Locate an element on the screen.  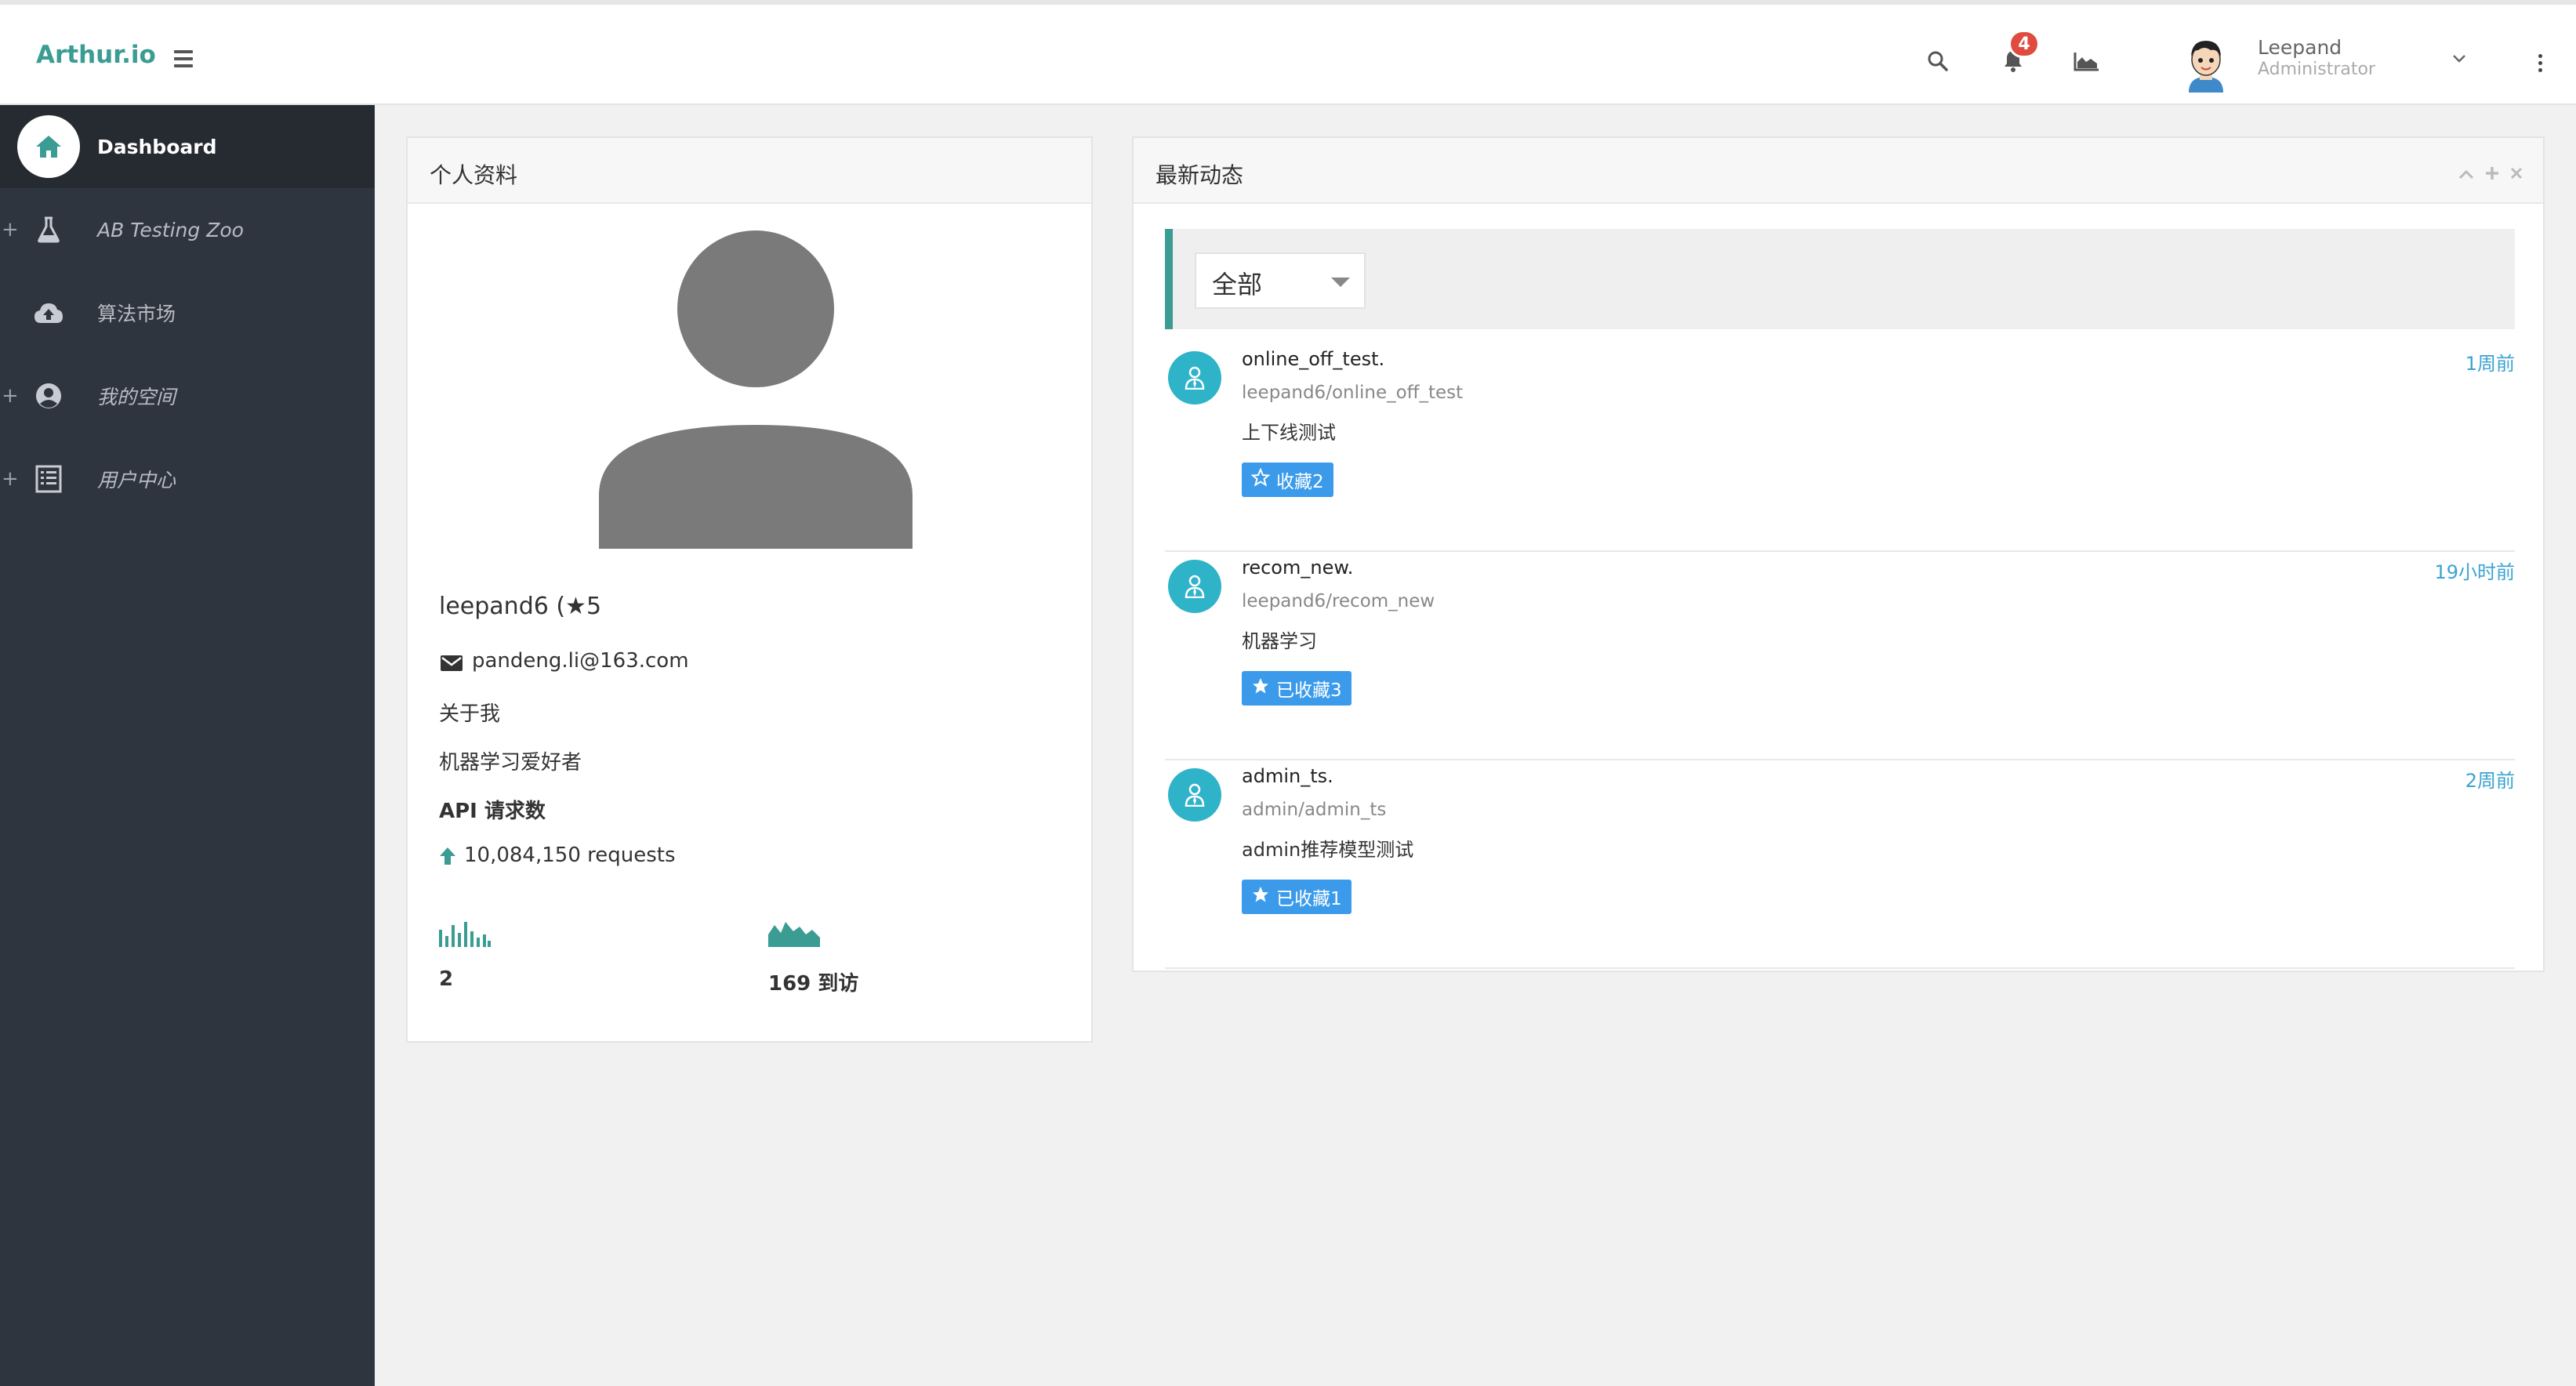
notification-bell-icon: 4 is located at coordinates (2015, 57).